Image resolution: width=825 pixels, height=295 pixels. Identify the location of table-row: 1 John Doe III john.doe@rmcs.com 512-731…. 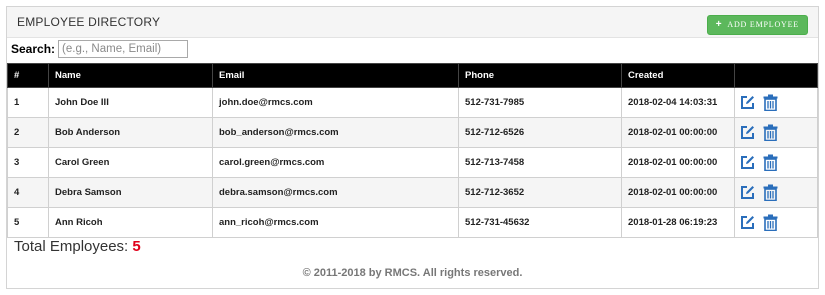
(412, 102).